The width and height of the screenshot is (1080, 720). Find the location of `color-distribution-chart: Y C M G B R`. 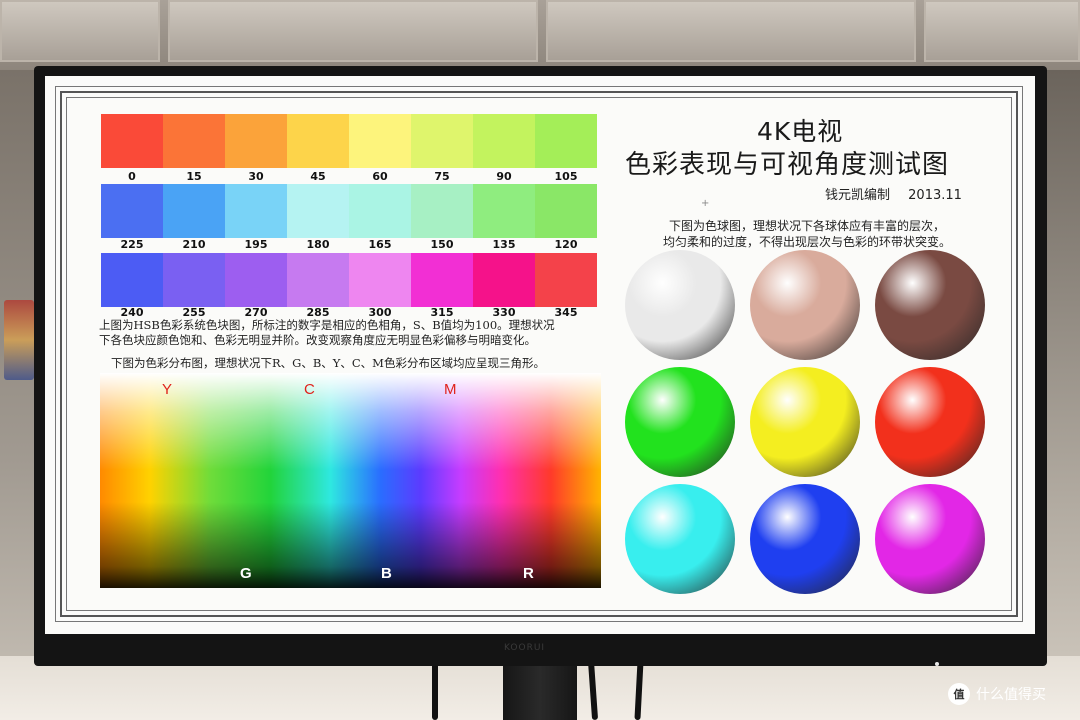

color-distribution-chart: Y C M G B R is located at coordinates (350, 480).